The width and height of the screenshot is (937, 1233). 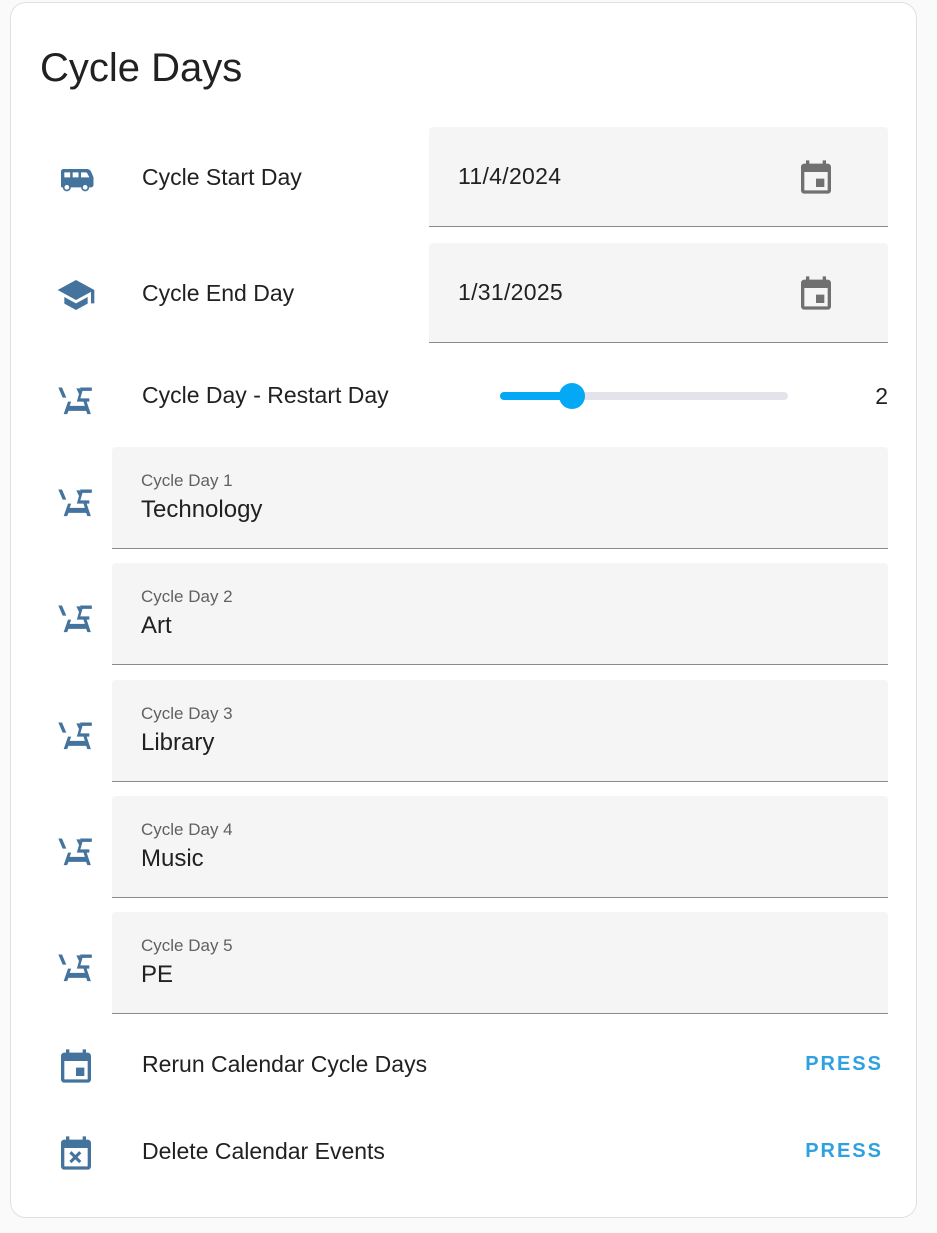 What do you see at coordinates (500, 731) in the screenshot?
I see `cycle-day-3-text-field: Cycle Day 3 Library` at bounding box center [500, 731].